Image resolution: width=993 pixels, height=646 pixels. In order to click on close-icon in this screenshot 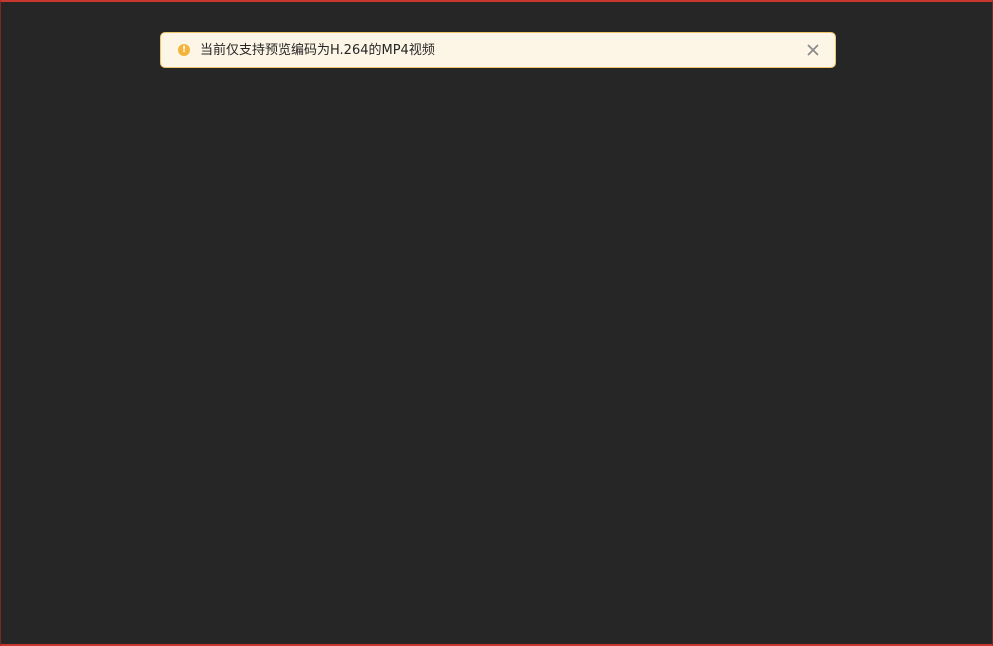, I will do `click(813, 50)`.